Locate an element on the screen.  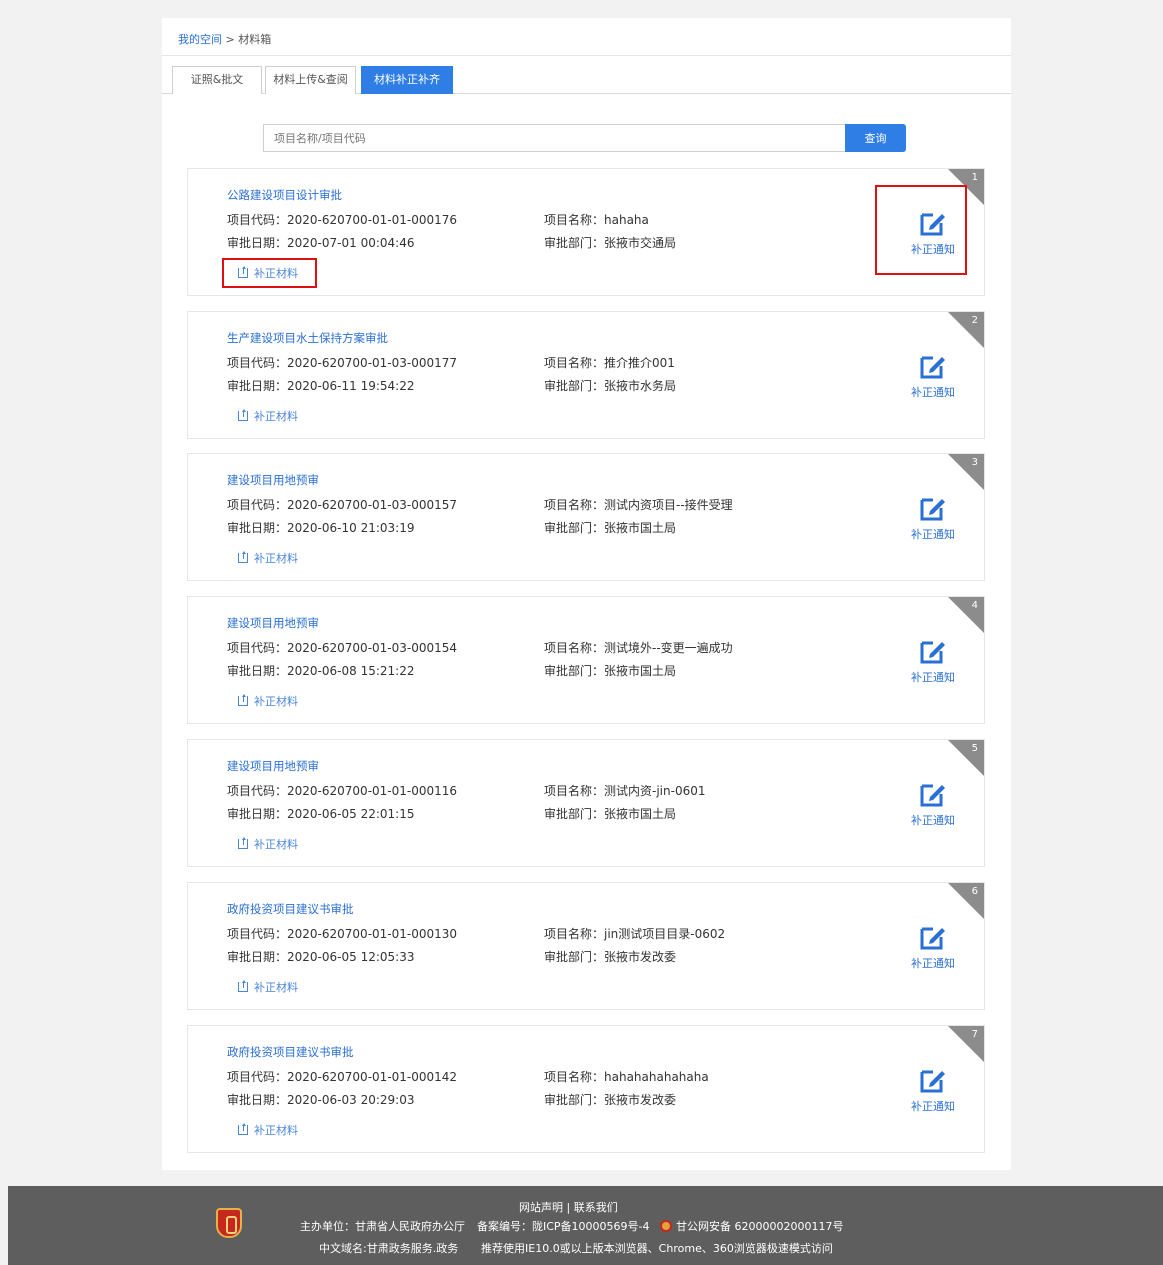
tab-material-upload: 材料上传&查阅 is located at coordinates (310, 80).